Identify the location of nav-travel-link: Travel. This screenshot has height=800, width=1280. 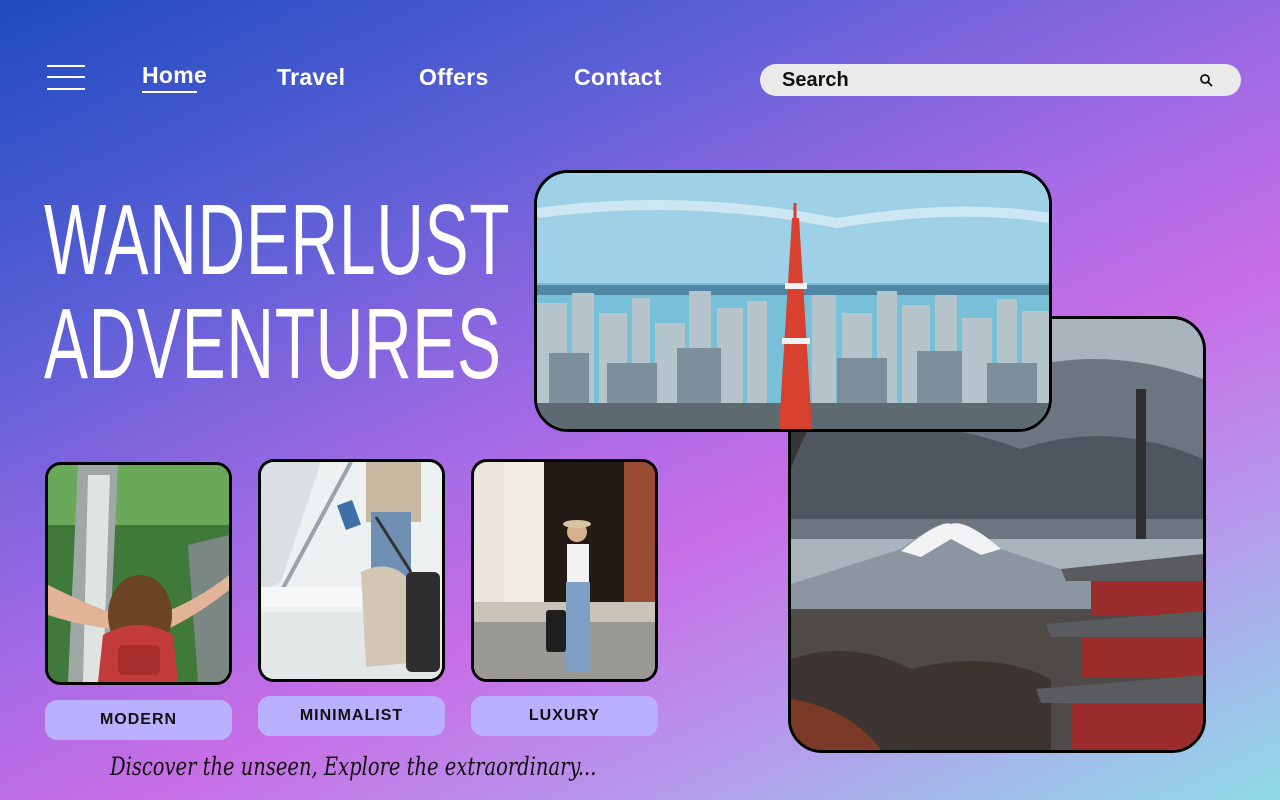
(311, 77).